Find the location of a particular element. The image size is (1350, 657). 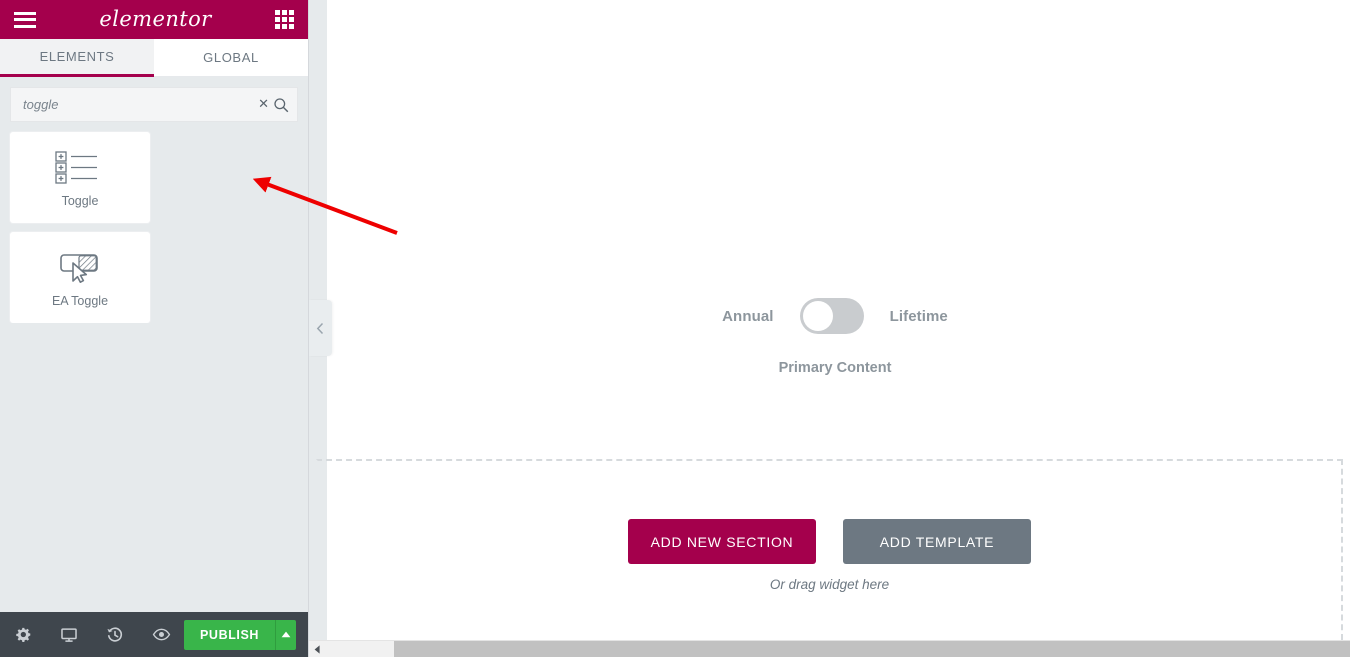

search-box: ✕ is located at coordinates (154, 104).